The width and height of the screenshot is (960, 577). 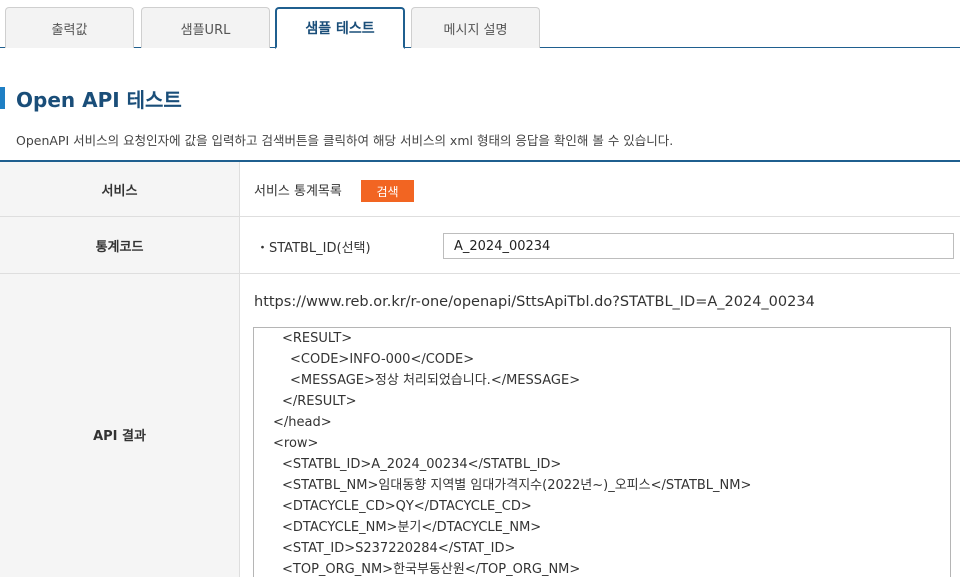 I want to click on statbl-id-input, so click(x=698, y=246).